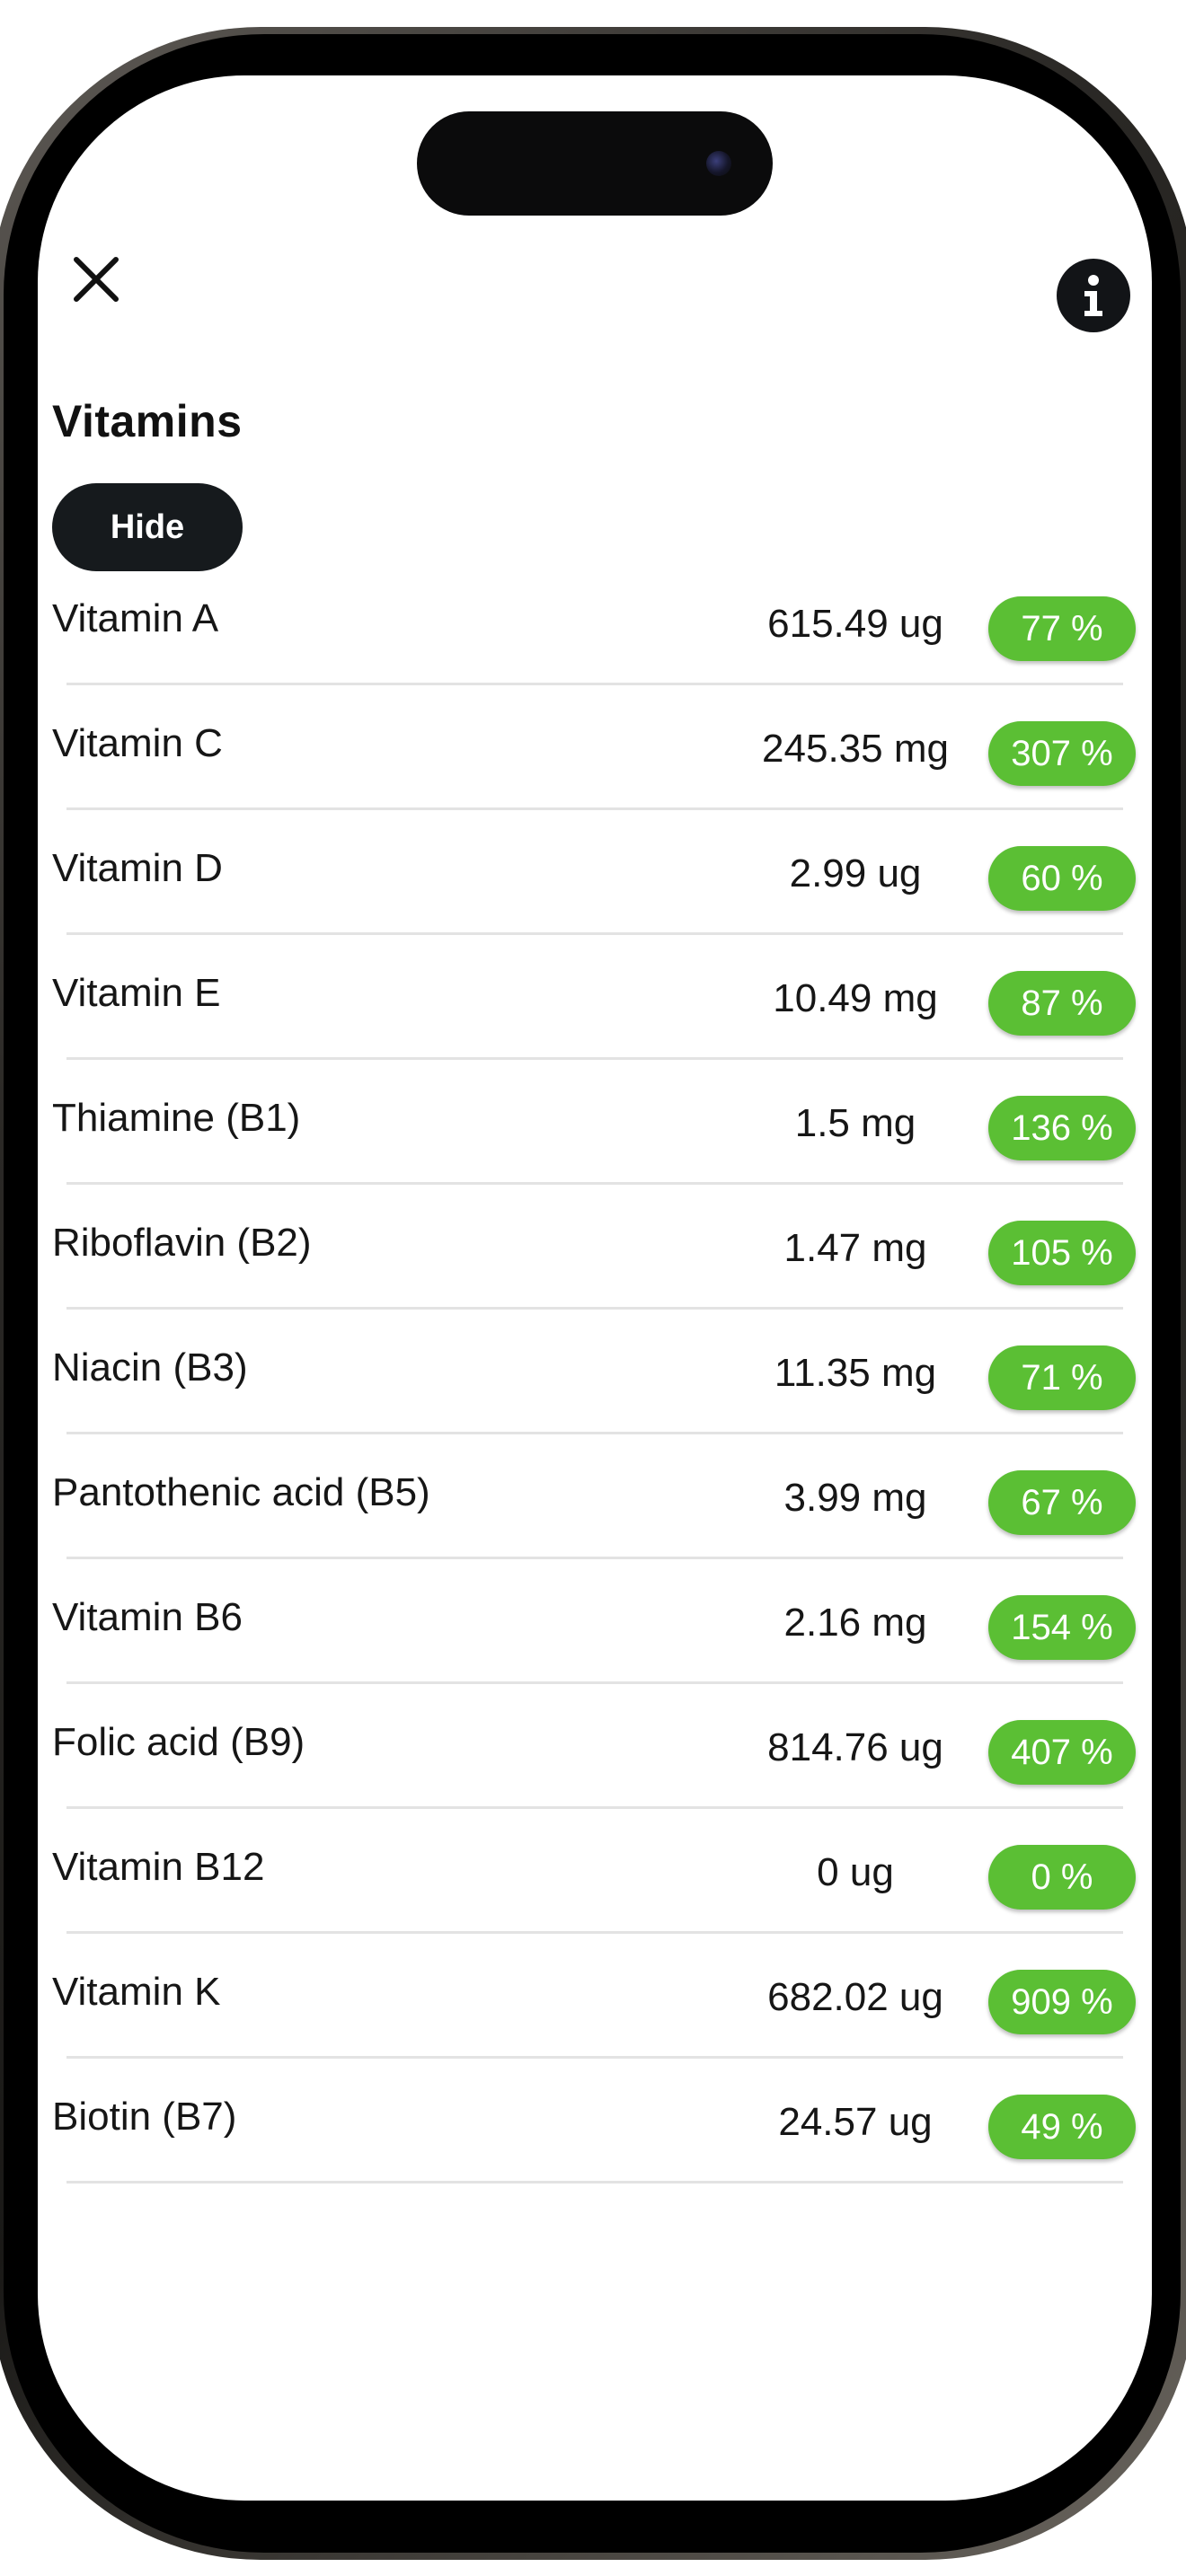  What do you see at coordinates (1062, 1502) in the screenshot?
I see `percent-badge: 67 %` at bounding box center [1062, 1502].